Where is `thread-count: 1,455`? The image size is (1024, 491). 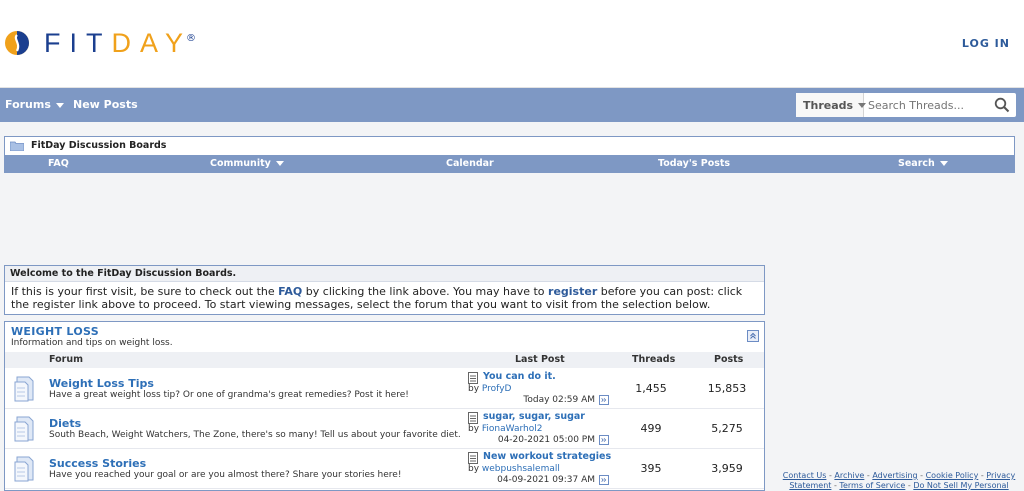 thread-count: 1,455 is located at coordinates (651, 388).